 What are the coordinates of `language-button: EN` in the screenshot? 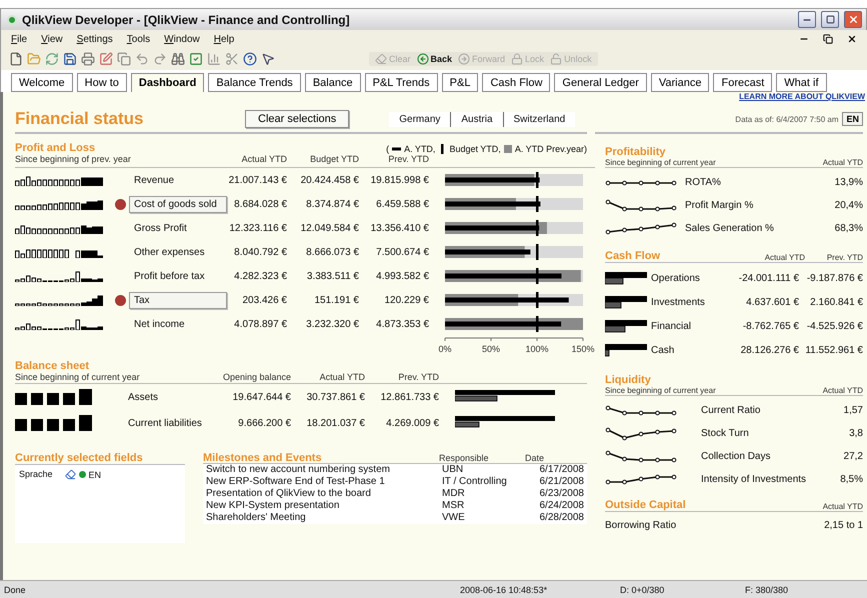 It's located at (852, 119).